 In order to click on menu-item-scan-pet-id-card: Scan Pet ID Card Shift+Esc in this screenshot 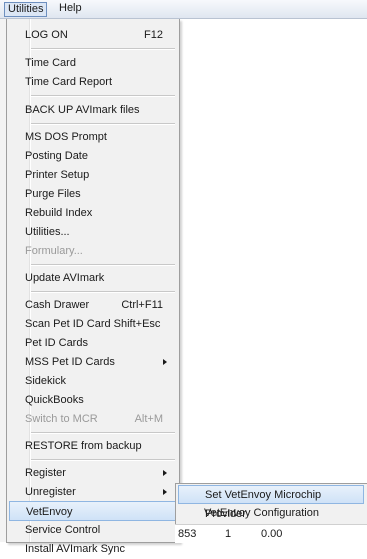, I will do `click(93, 324)`.